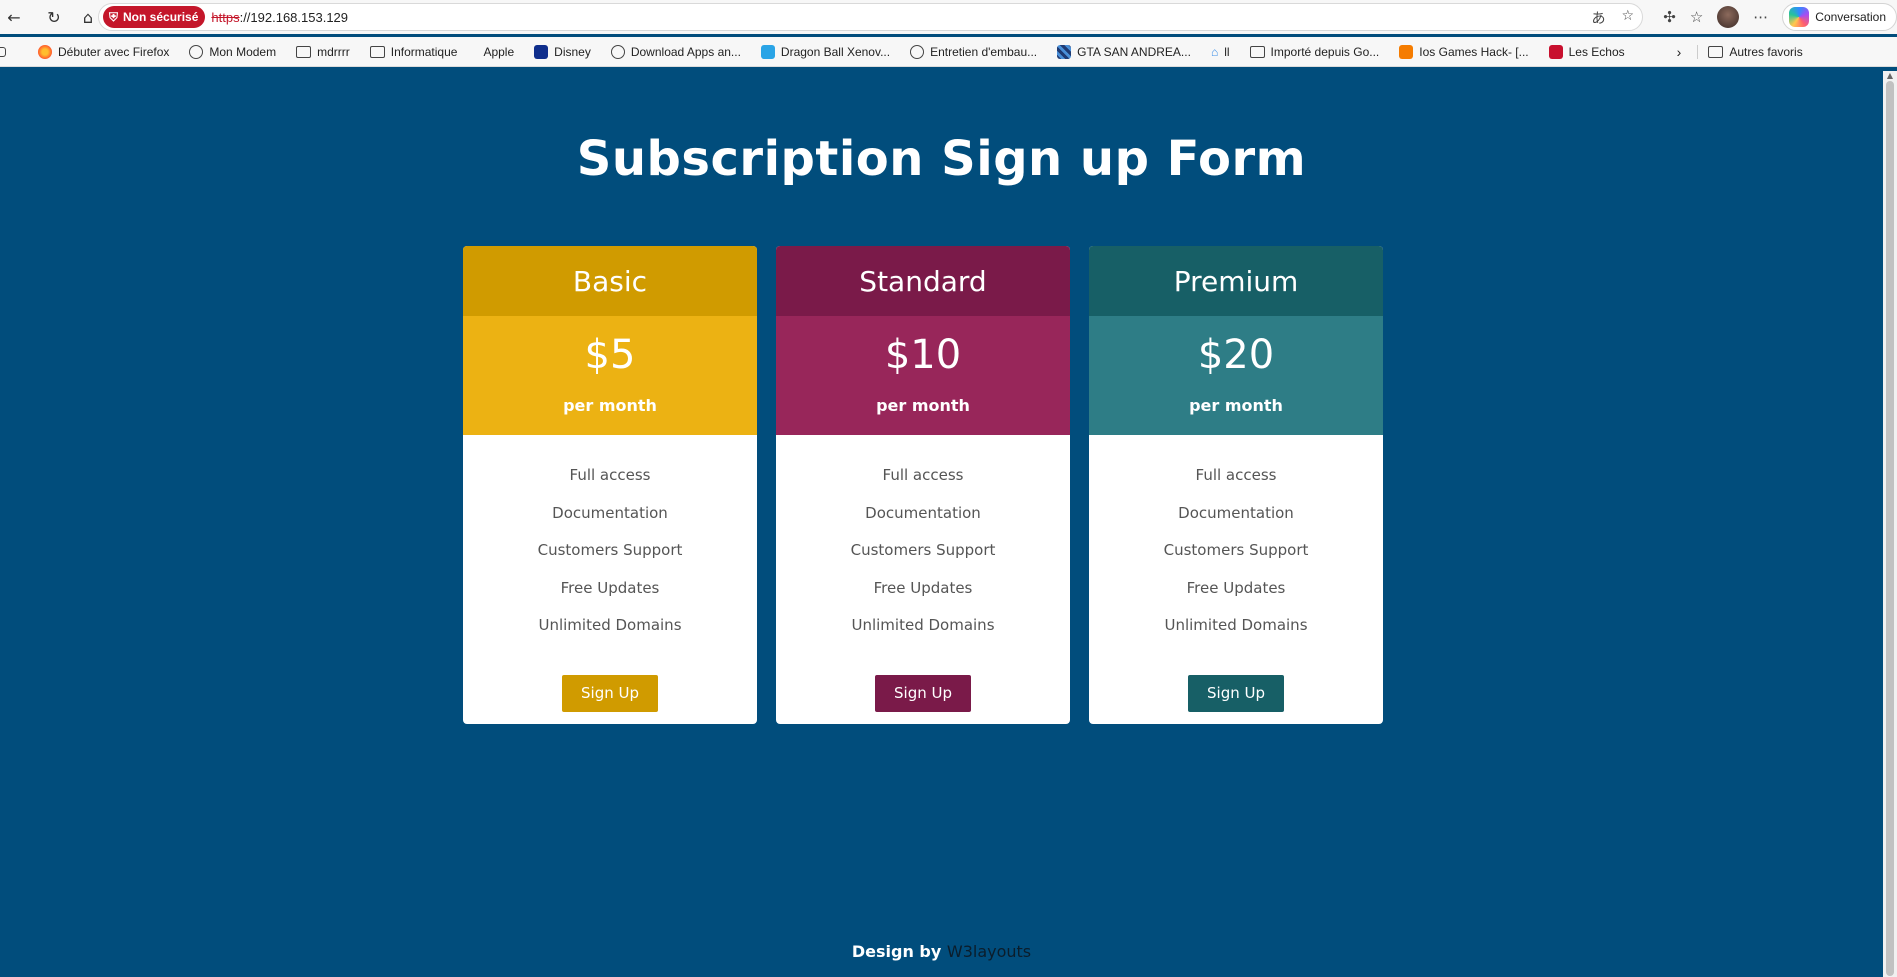 This screenshot has width=1897, height=977. I want to click on bookmark-icon: ⌂, so click(1214, 51).